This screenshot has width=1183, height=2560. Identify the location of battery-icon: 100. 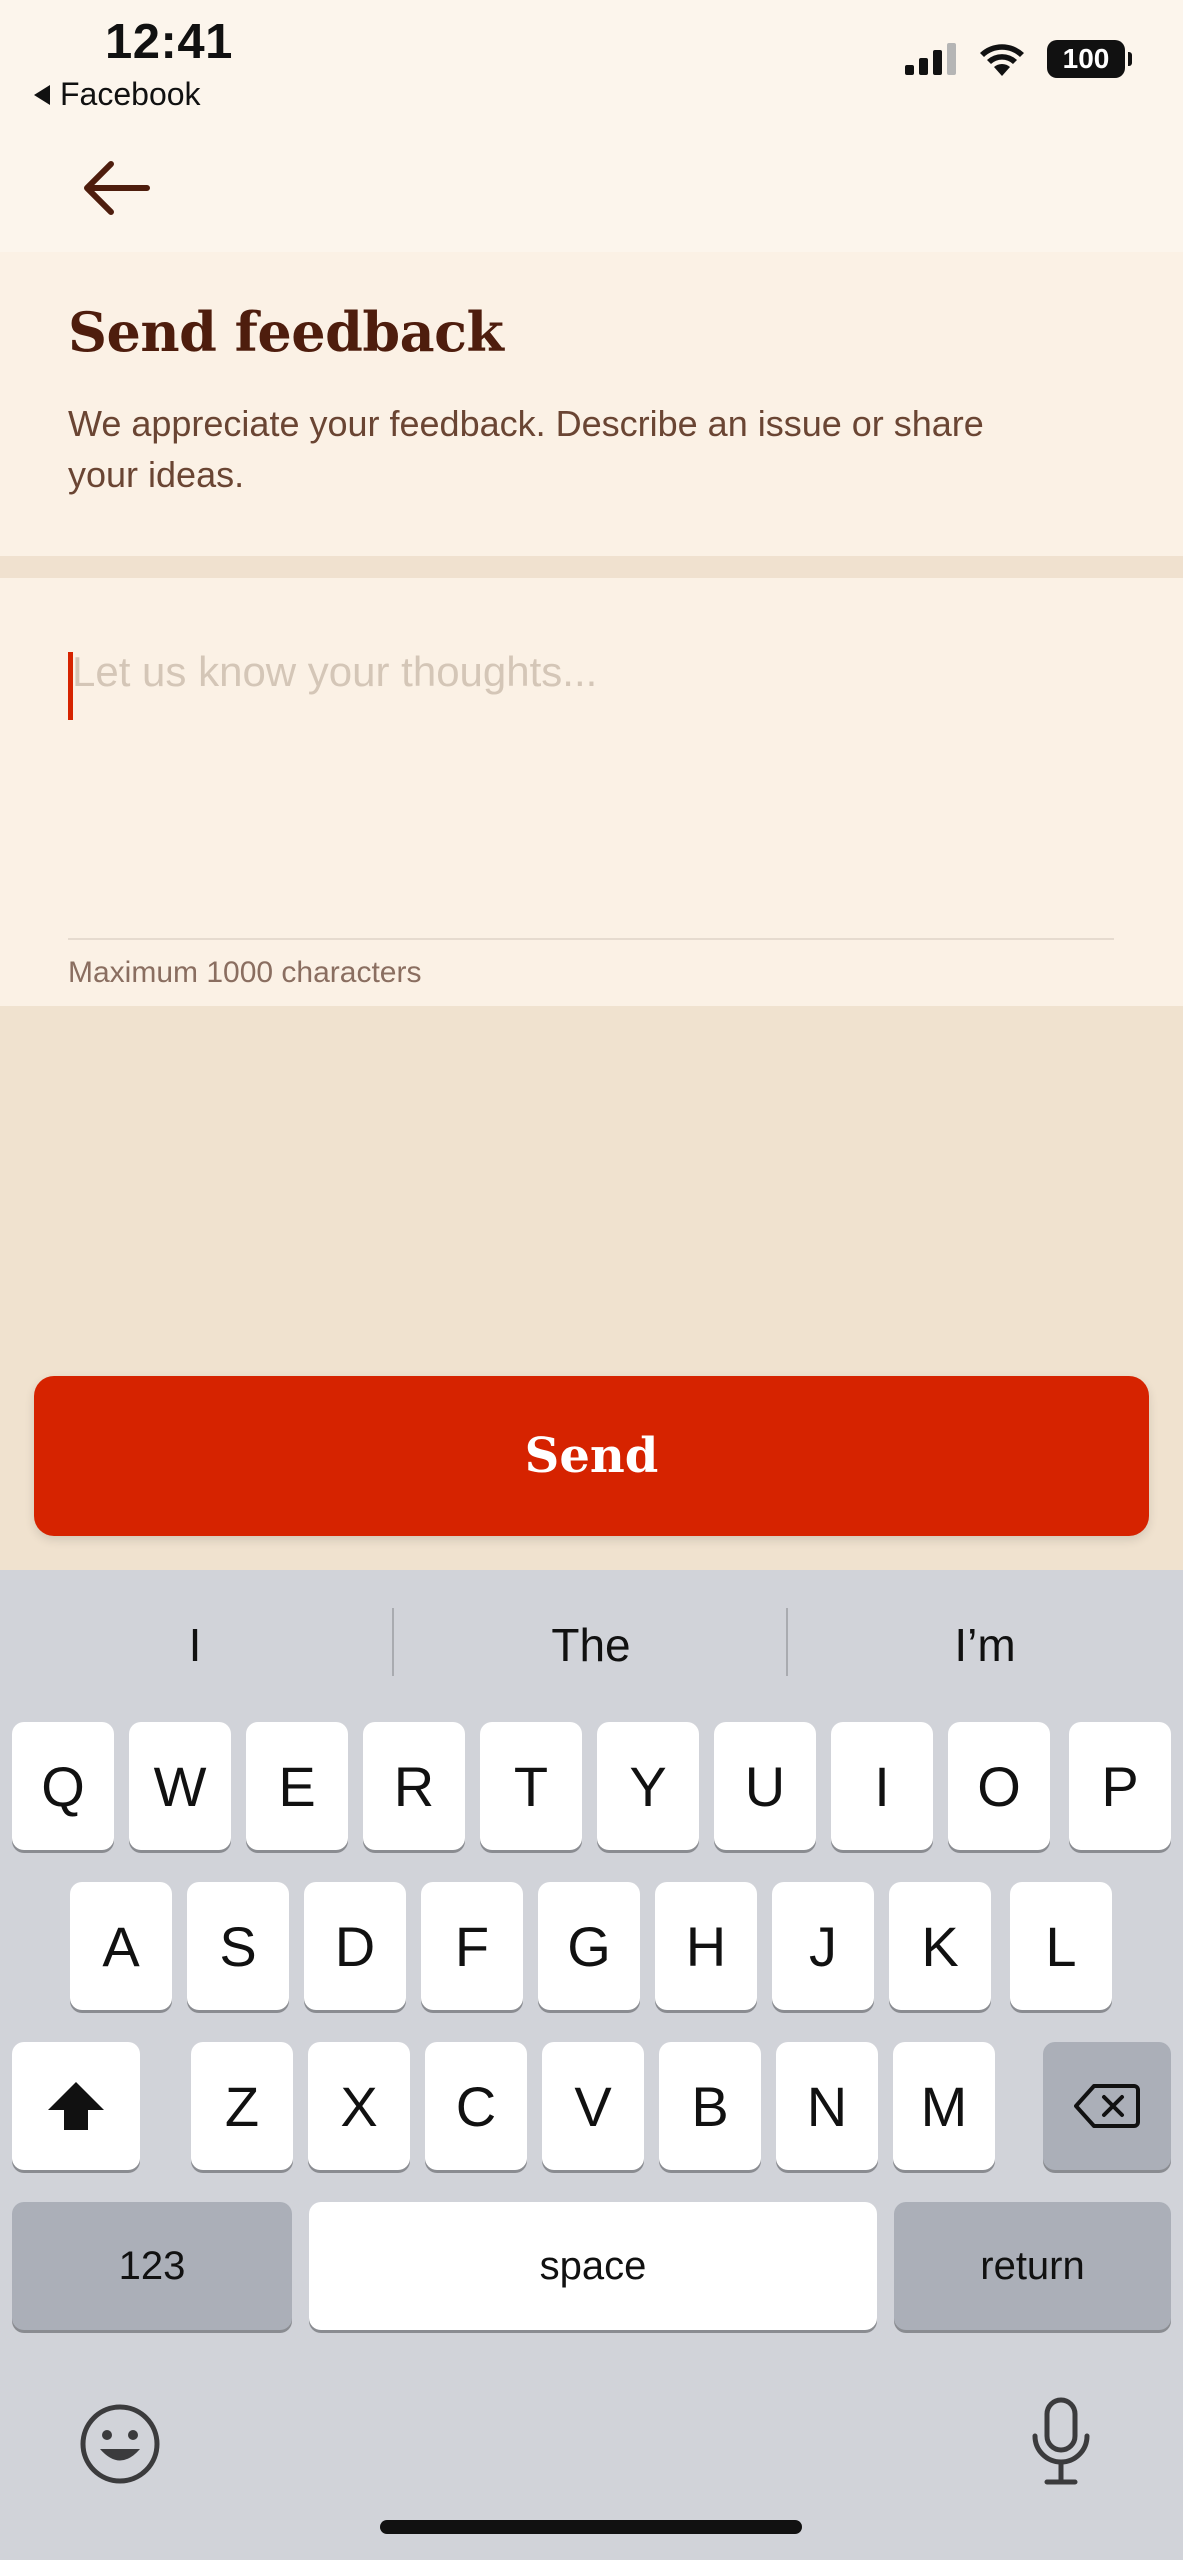
(1089, 59).